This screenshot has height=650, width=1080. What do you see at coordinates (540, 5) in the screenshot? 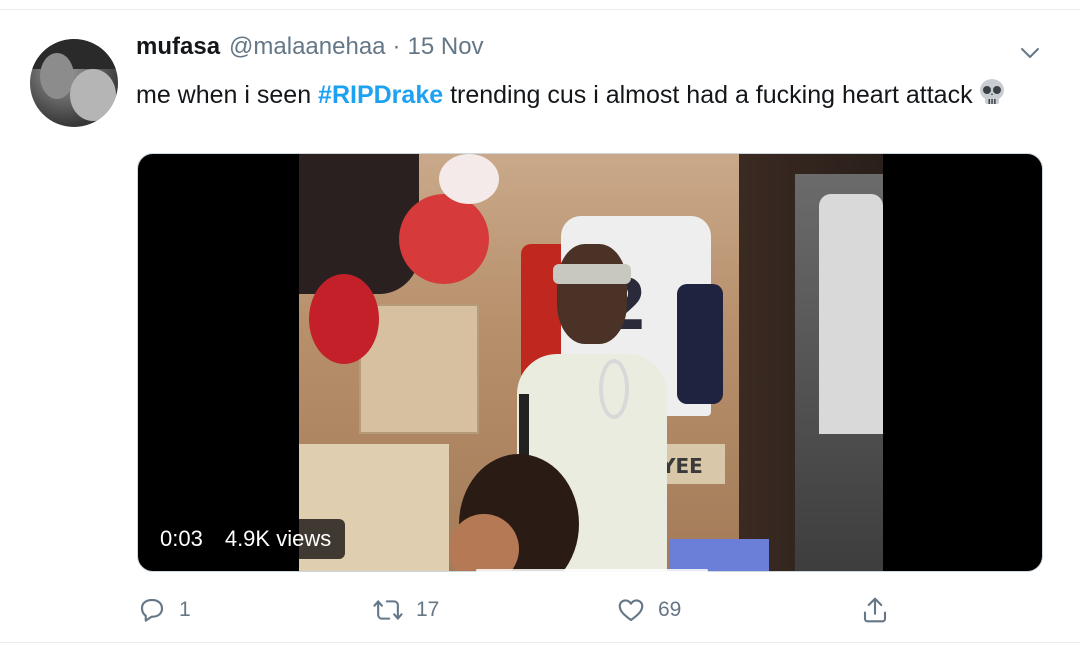
I see `top-divider` at bounding box center [540, 5].